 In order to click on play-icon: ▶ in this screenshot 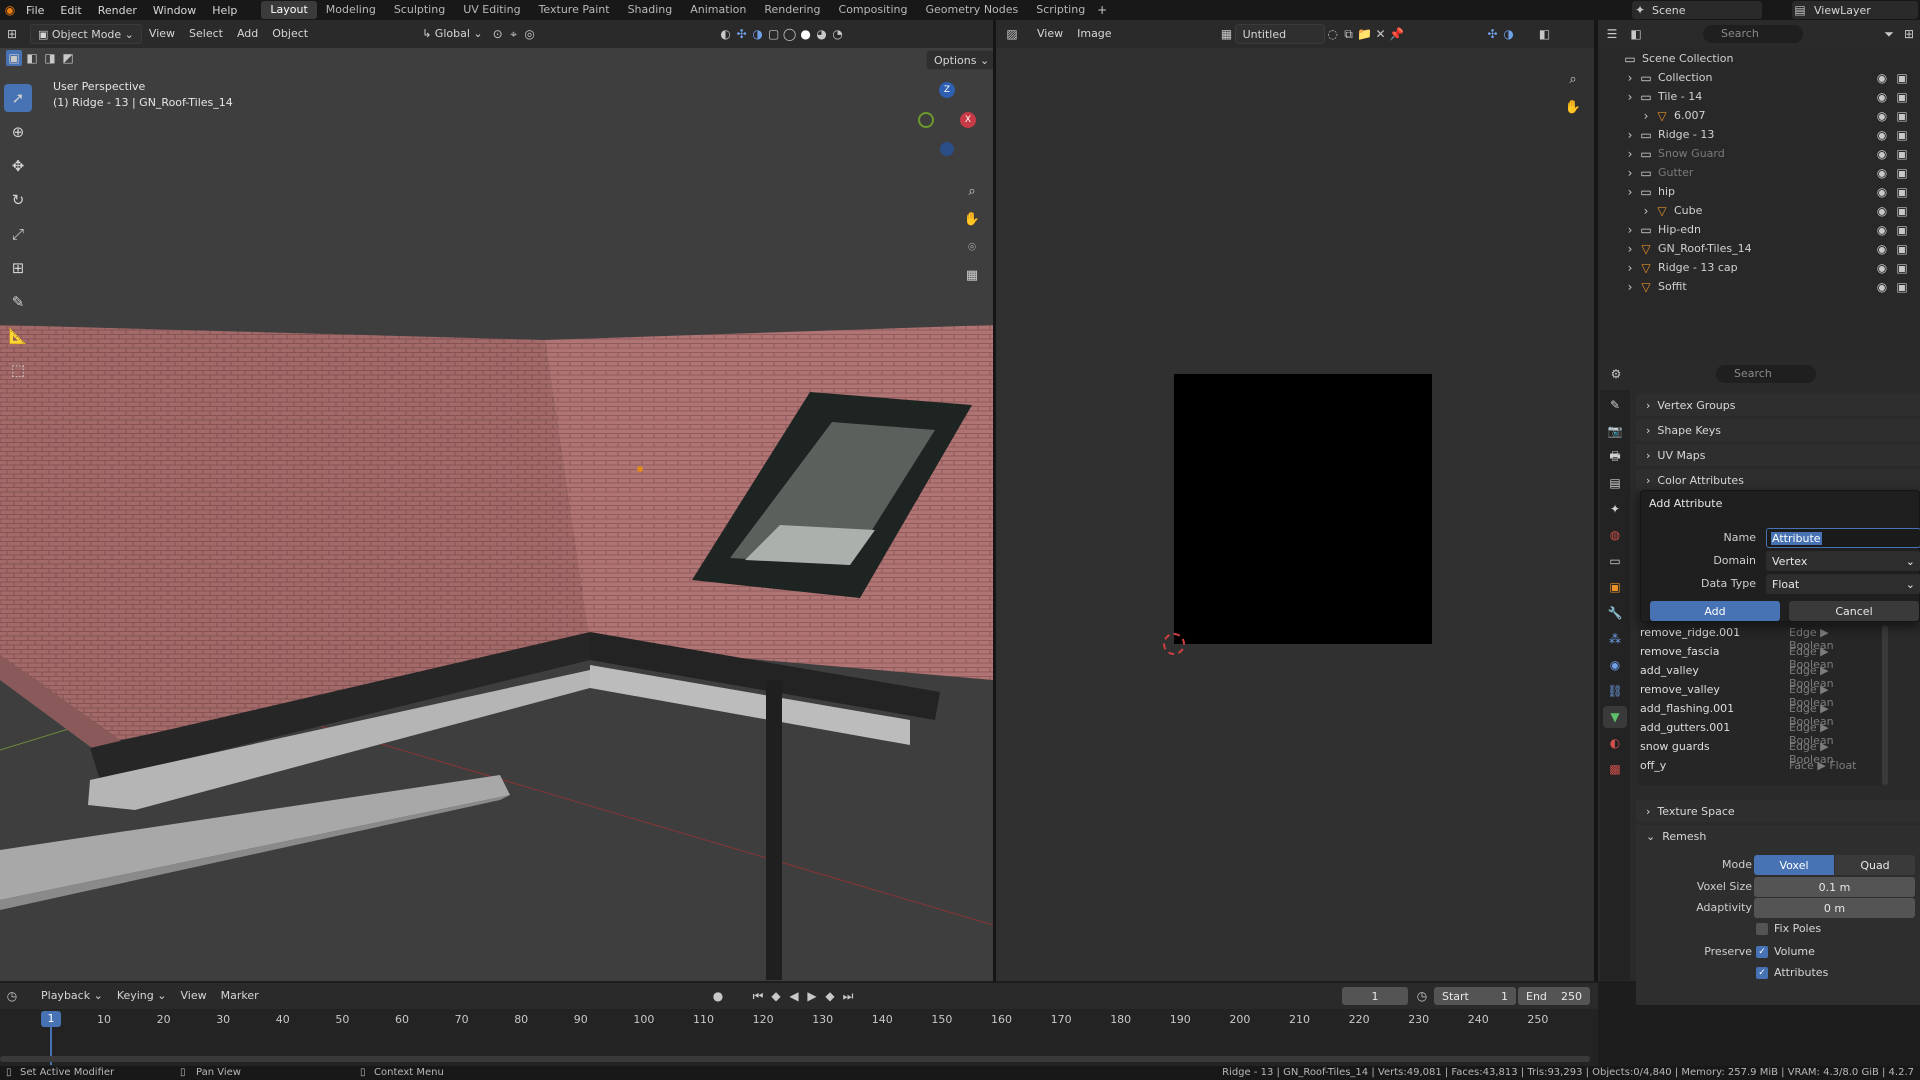, I will do `click(812, 996)`.